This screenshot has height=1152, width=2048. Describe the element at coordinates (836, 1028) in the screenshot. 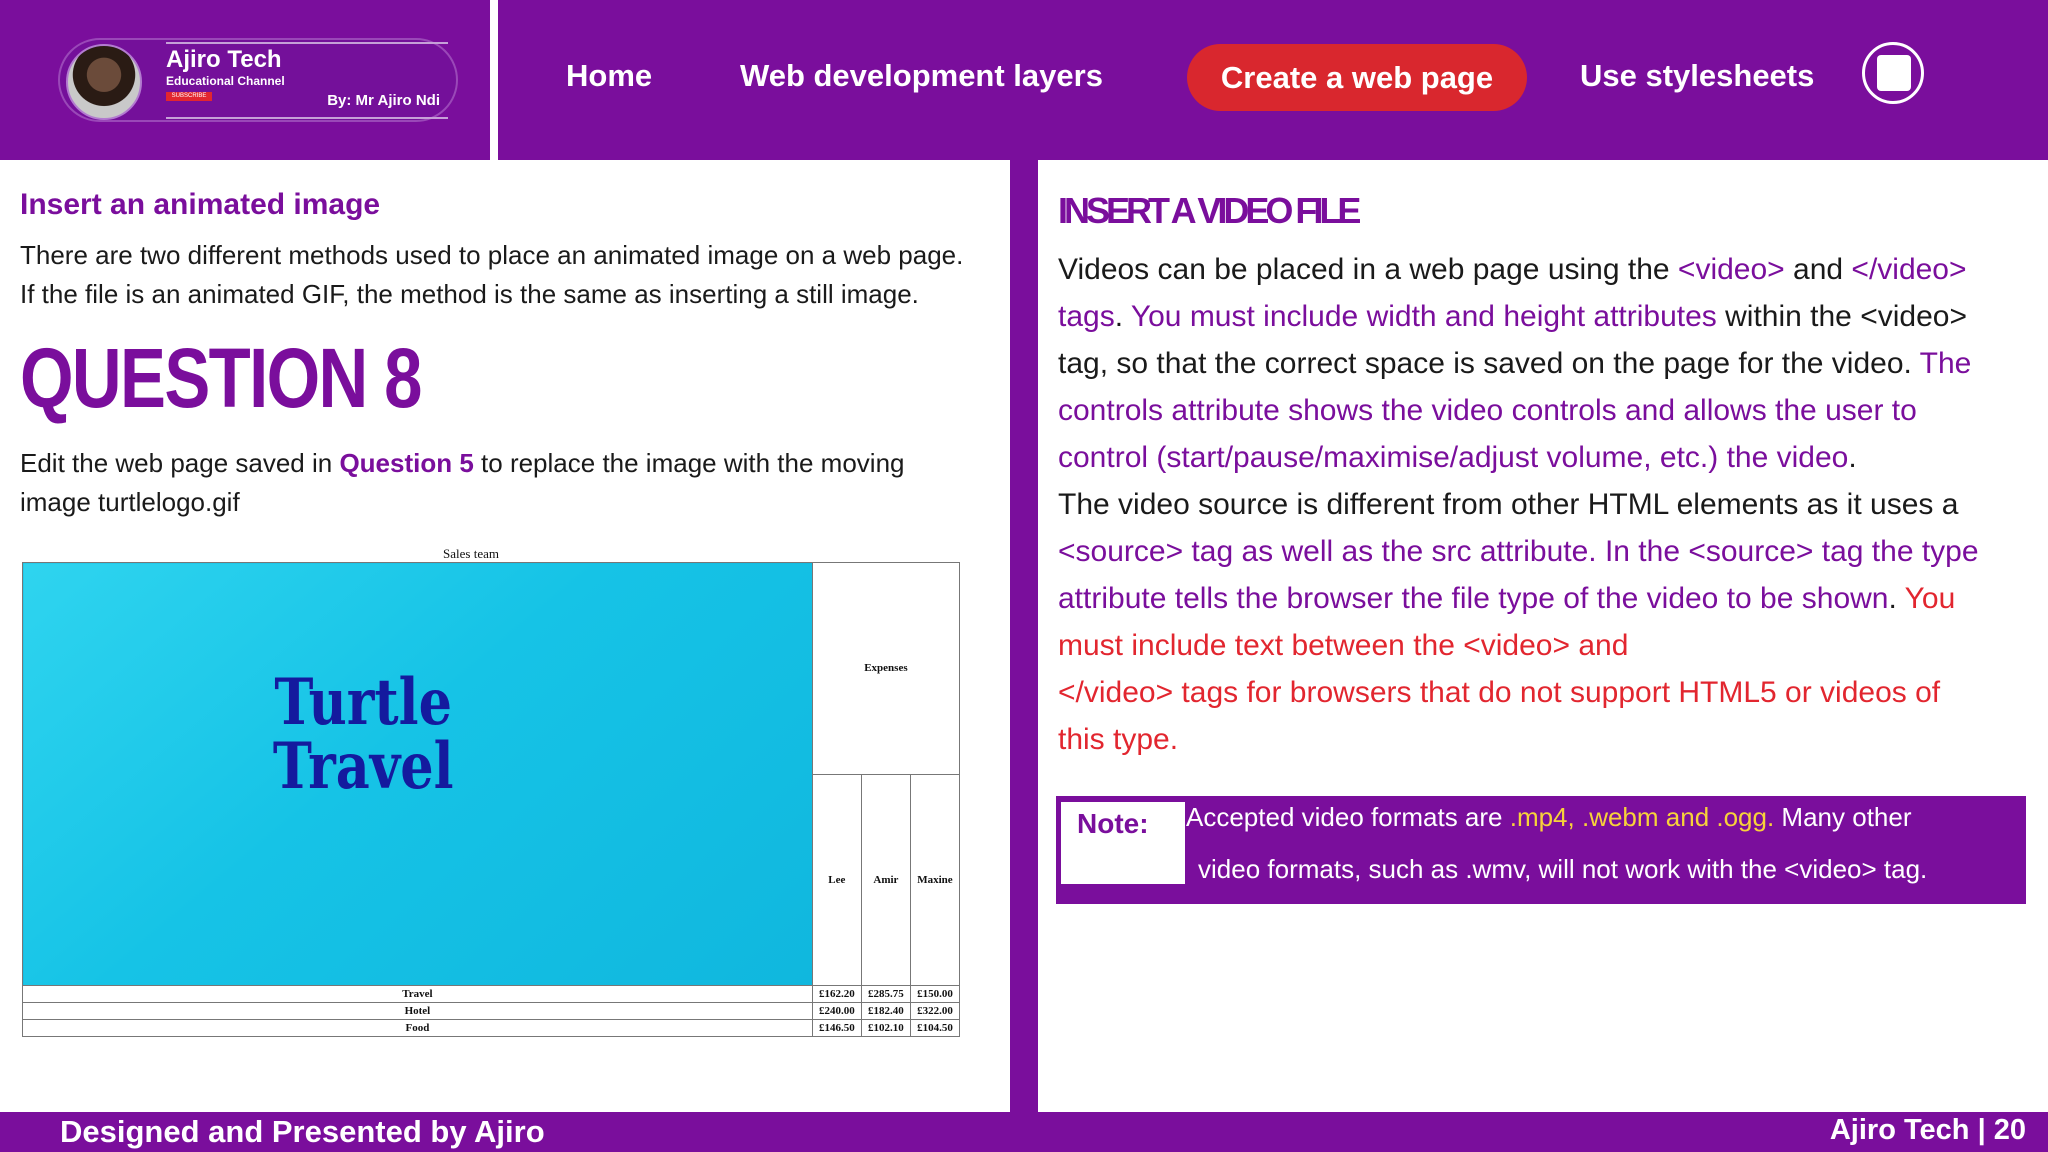

I see `cell: £146.50` at that location.